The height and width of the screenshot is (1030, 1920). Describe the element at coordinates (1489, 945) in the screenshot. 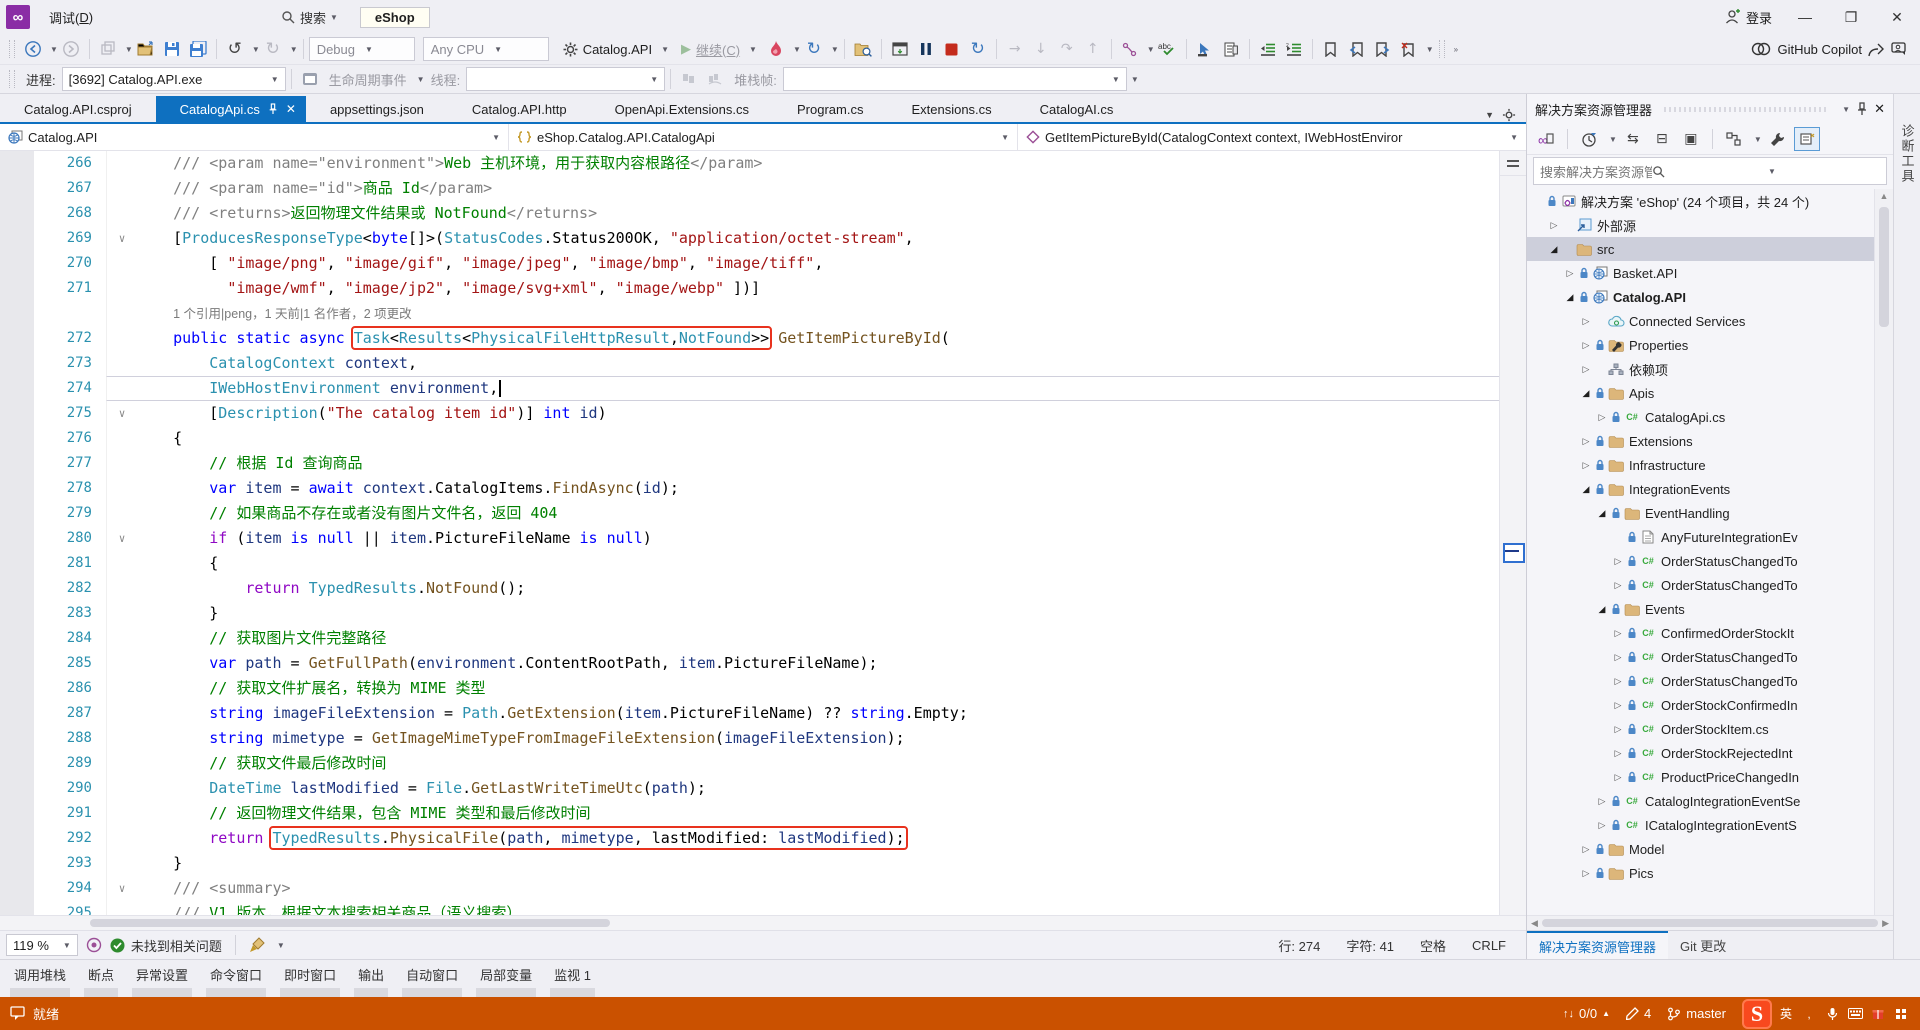

I see `eol-indicator: CRLF` at that location.